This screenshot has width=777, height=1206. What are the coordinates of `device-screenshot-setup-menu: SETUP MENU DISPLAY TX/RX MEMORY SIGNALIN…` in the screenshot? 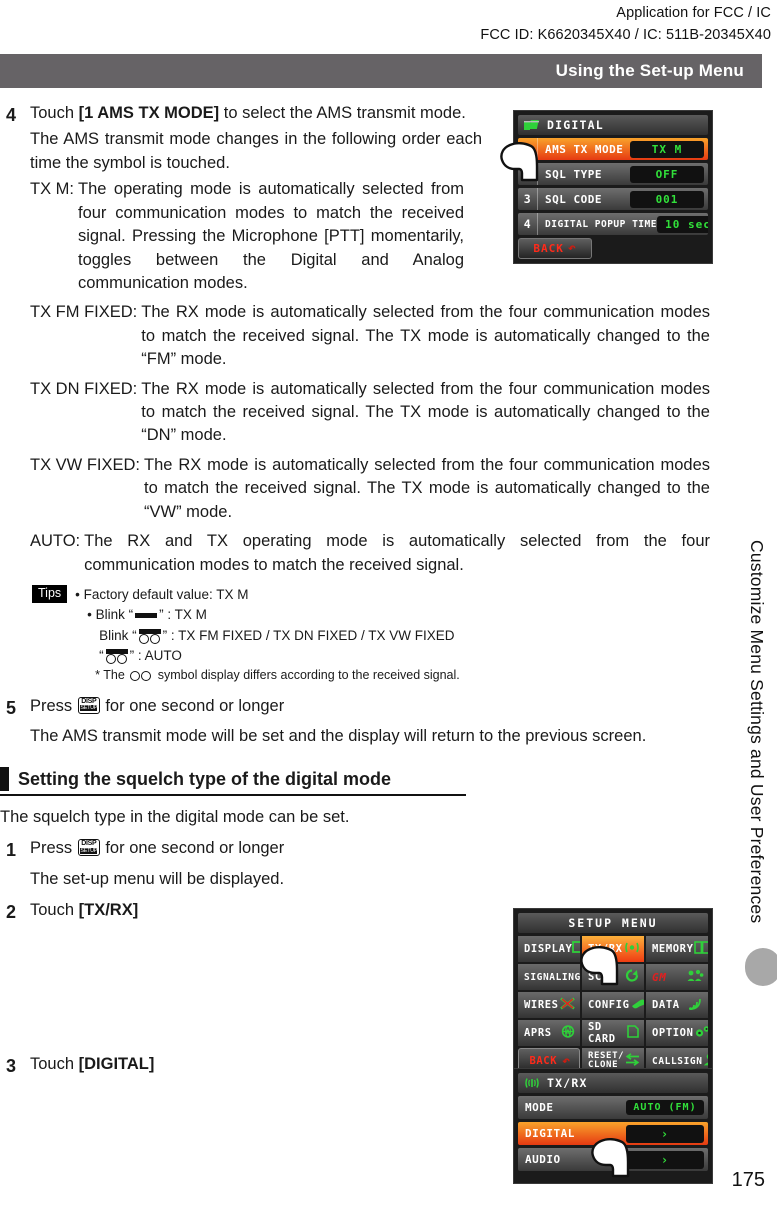 It's located at (613, 993).